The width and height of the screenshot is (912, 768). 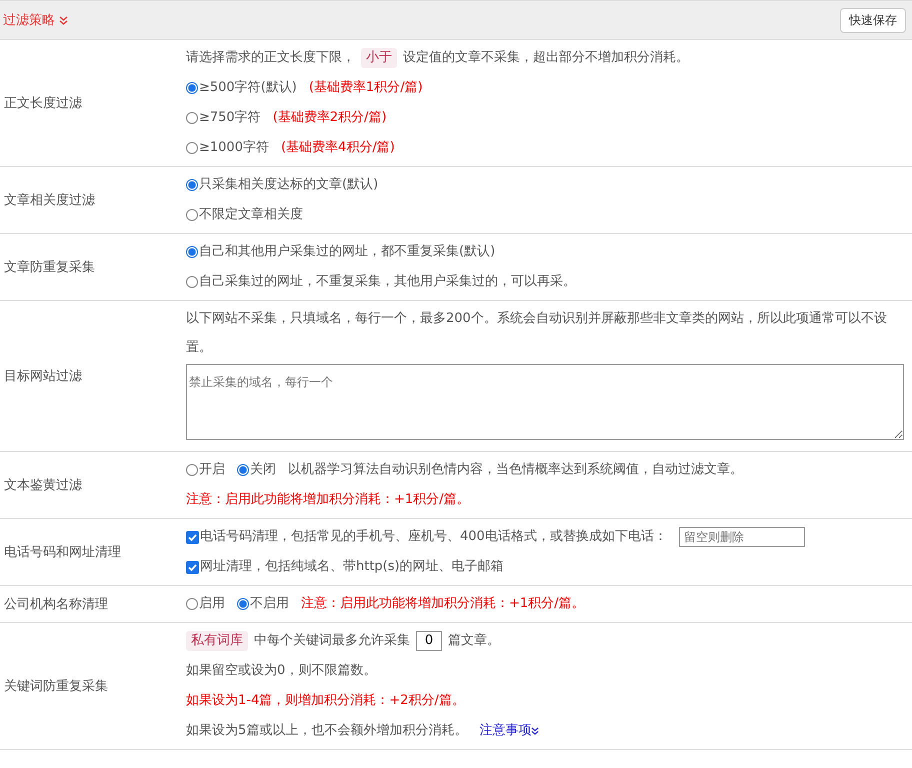 I want to click on radio-label: 启用, so click(x=212, y=604).